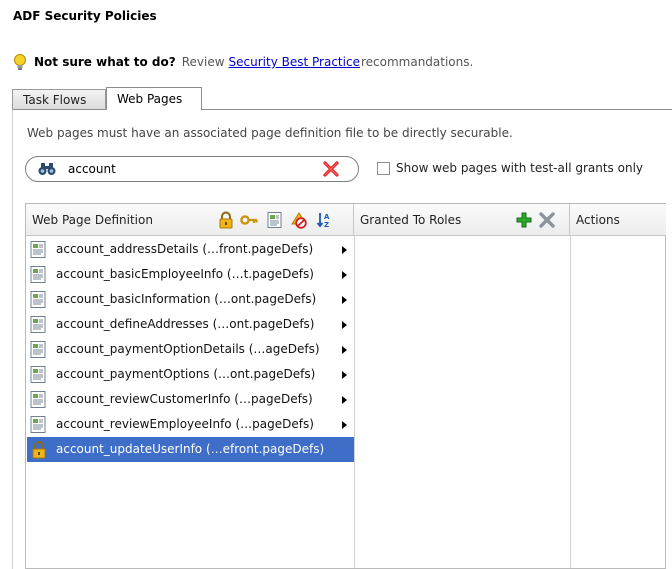  Describe the element at coordinates (59, 99) in the screenshot. I see `tab-task-flows: Task Flows` at that location.